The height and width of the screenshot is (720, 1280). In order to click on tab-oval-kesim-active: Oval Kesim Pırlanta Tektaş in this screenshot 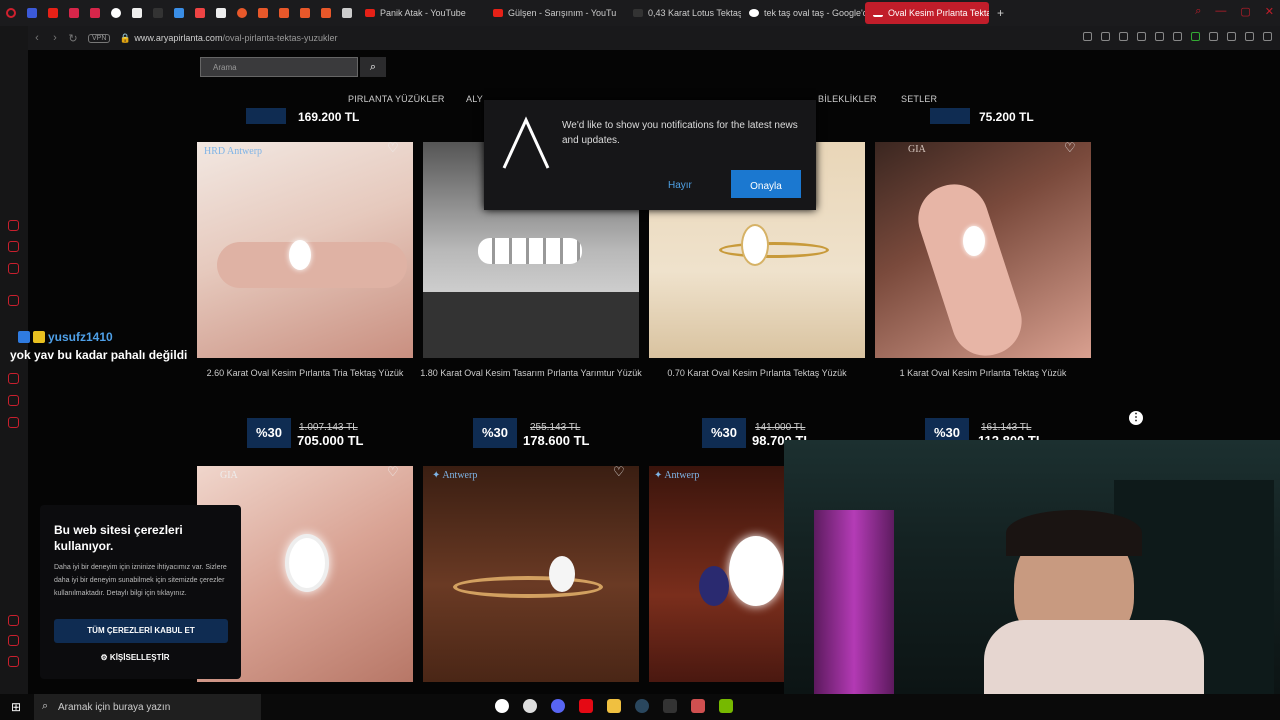, I will do `click(927, 13)`.